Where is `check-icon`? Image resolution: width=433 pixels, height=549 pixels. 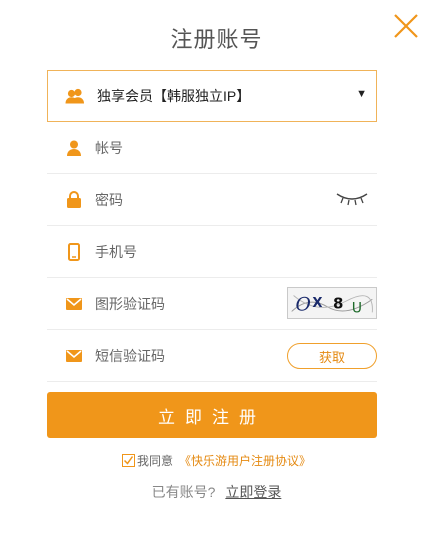
check-icon is located at coordinates (128, 460).